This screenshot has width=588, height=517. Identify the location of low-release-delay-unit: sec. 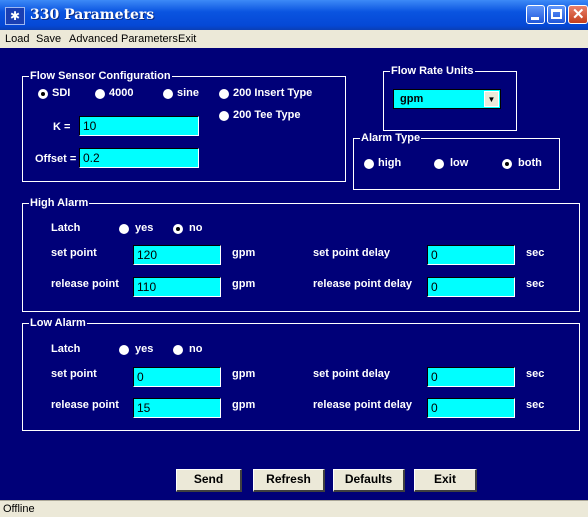
(535, 405).